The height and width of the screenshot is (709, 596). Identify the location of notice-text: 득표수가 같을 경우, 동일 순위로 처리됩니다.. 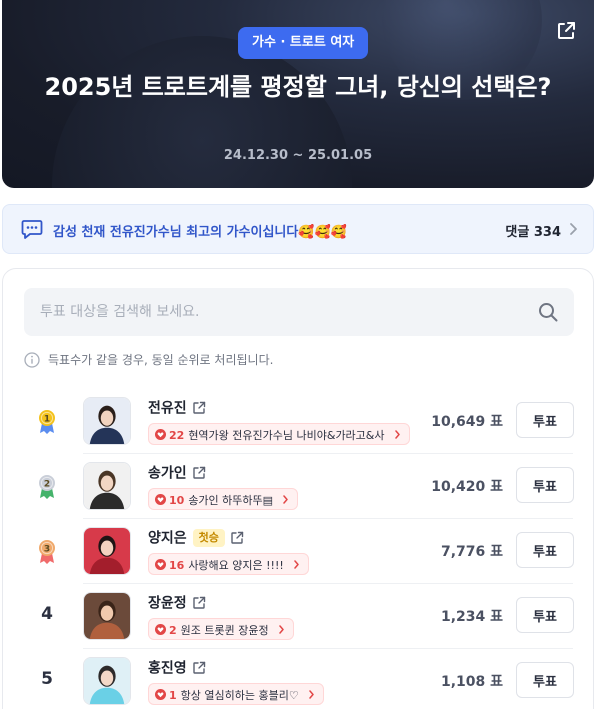
(161, 360).